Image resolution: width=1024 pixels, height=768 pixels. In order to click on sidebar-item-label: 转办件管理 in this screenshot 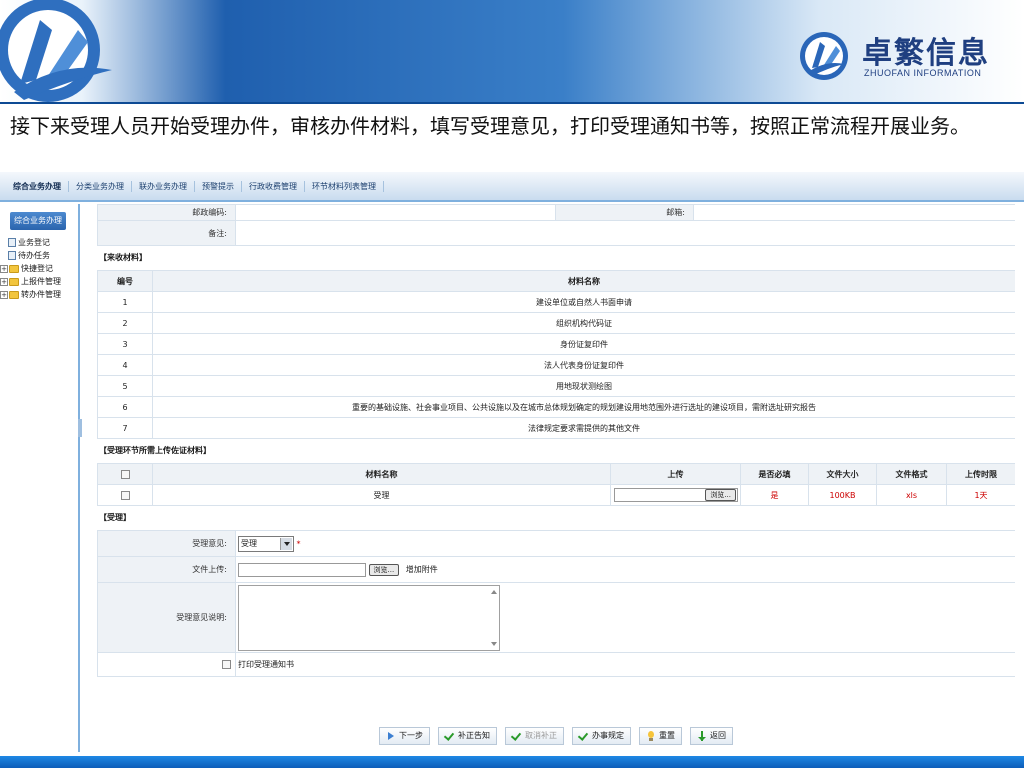, I will do `click(41, 294)`.